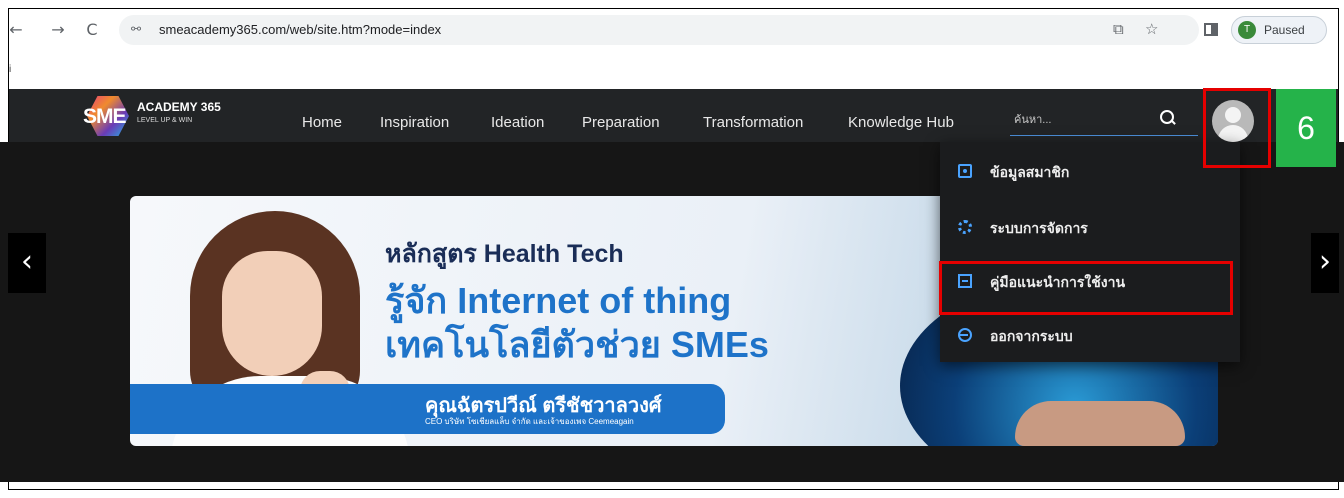  I want to click on menu-item-logout: ออกจากระบบ, so click(1090, 335).